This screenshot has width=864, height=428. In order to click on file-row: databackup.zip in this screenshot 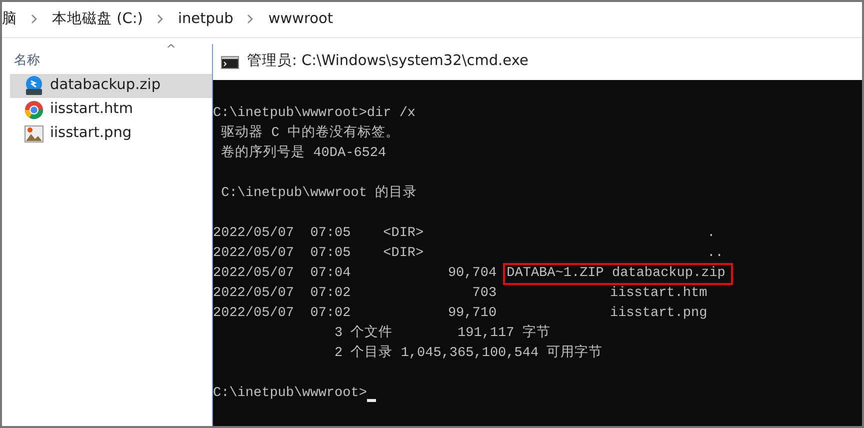, I will do `click(111, 86)`.